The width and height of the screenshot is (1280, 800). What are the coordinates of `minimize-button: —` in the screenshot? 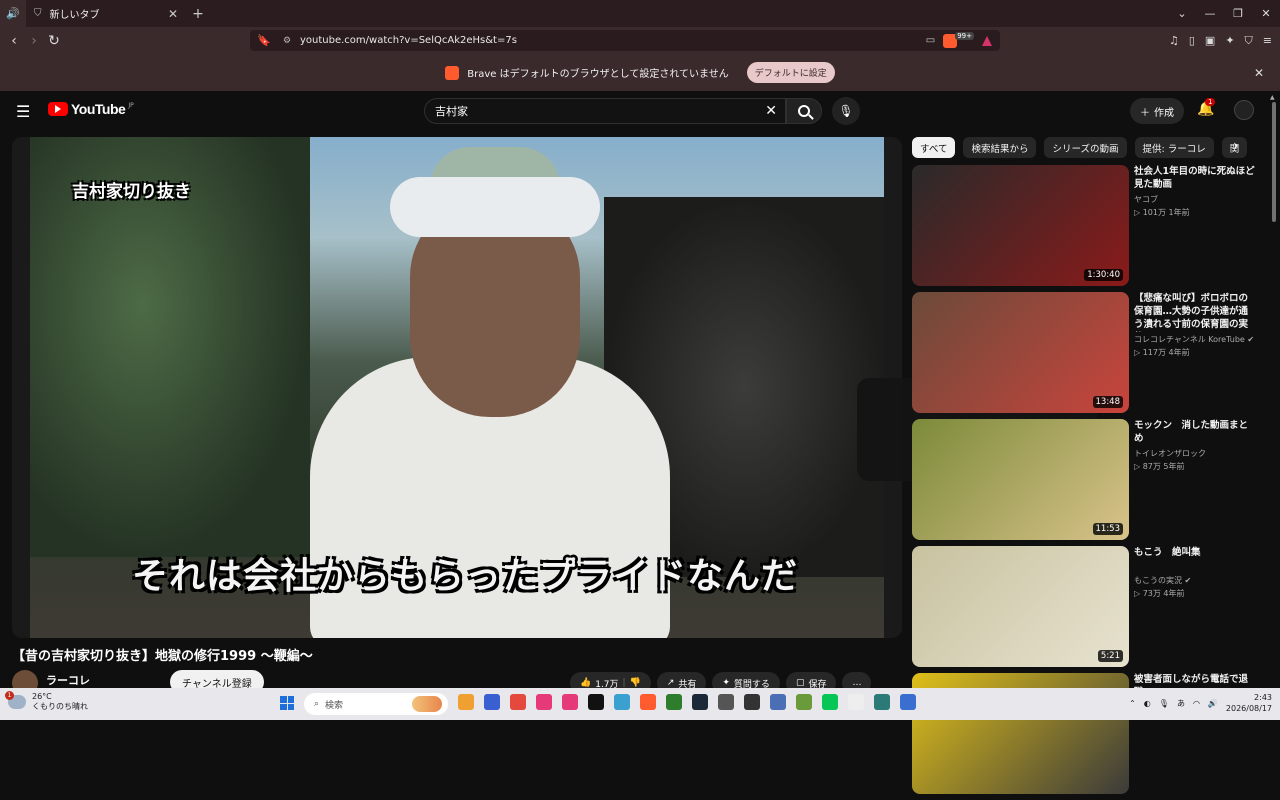 It's located at (1210, 13).